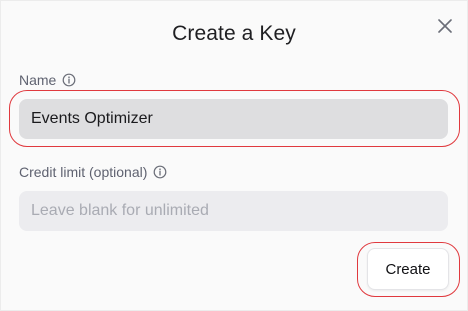 The image size is (468, 311). I want to click on credit-limit-placeholder: Leave blank for unlimited, so click(120, 210).